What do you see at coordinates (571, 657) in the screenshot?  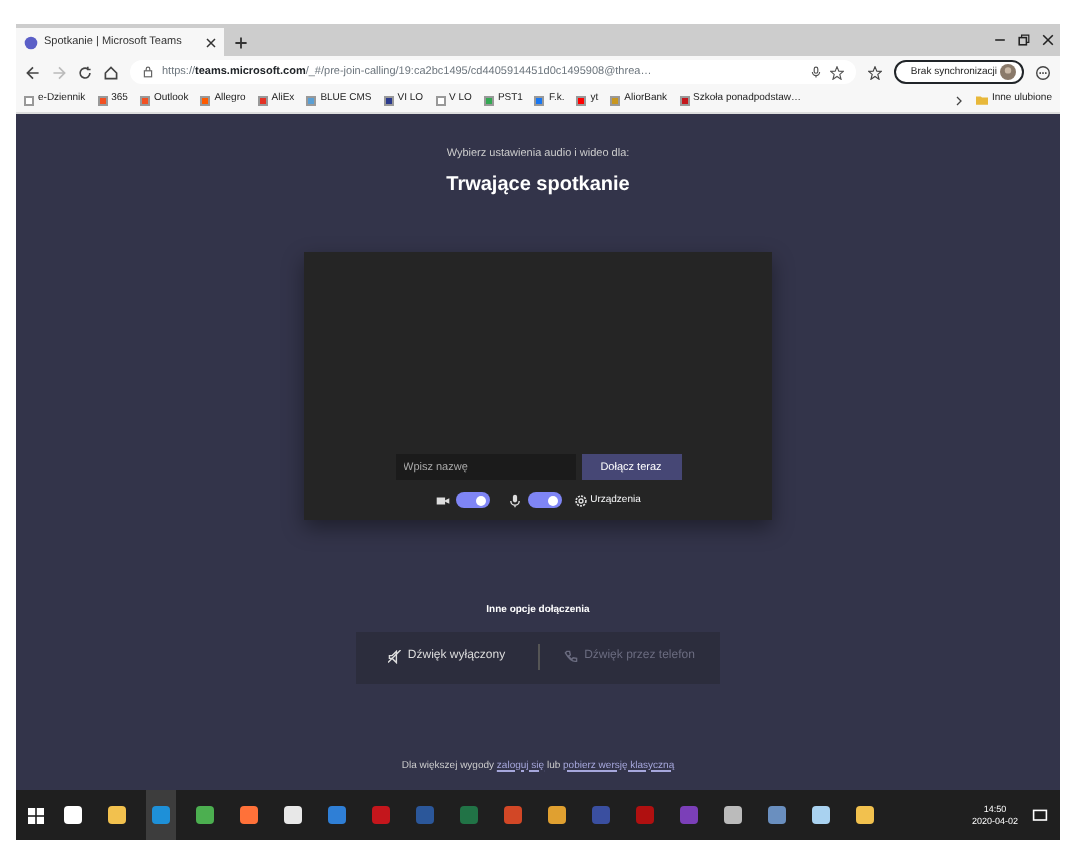 I see `phone-icon` at bounding box center [571, 657].